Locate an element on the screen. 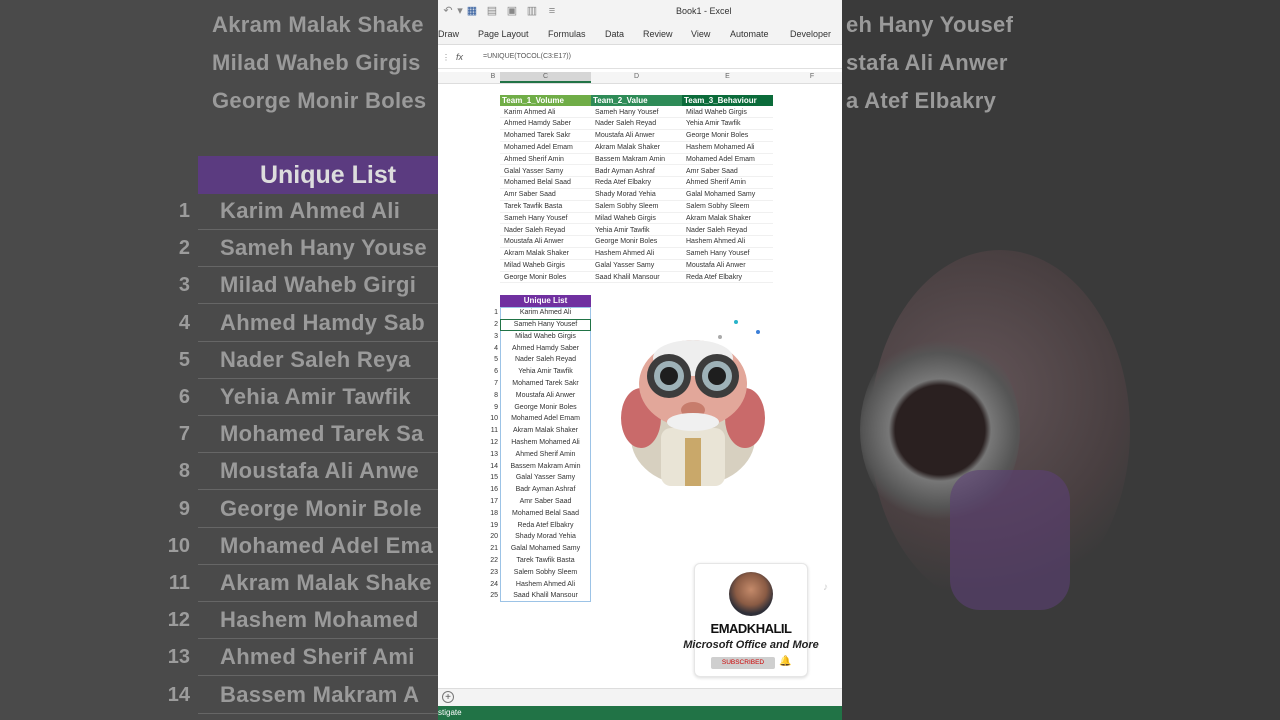 The image size is (1280, 720). unique-list-item: Akram Malak Shaker is located at coordinates (545, 431).